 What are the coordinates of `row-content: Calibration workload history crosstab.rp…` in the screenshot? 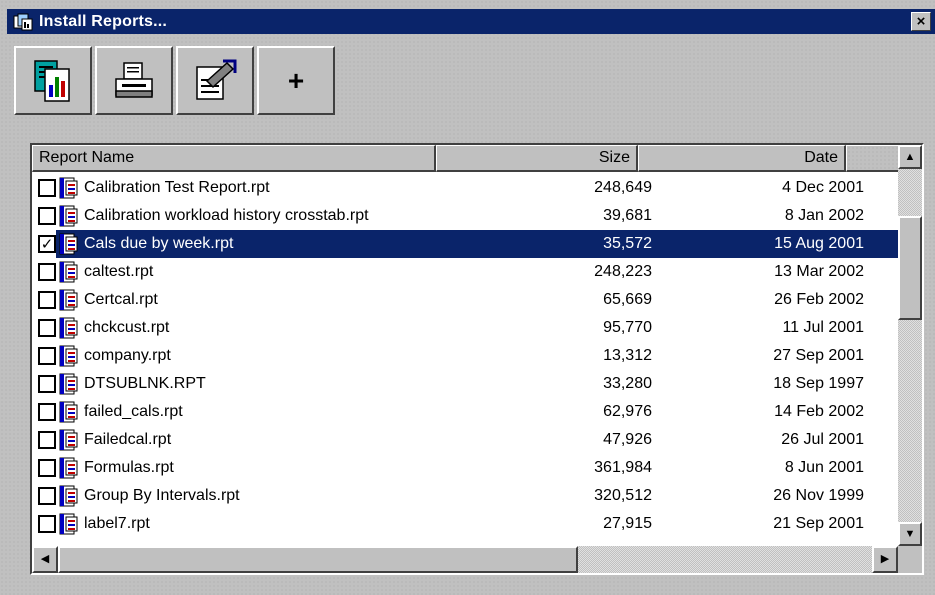 It's located at (478, 216).